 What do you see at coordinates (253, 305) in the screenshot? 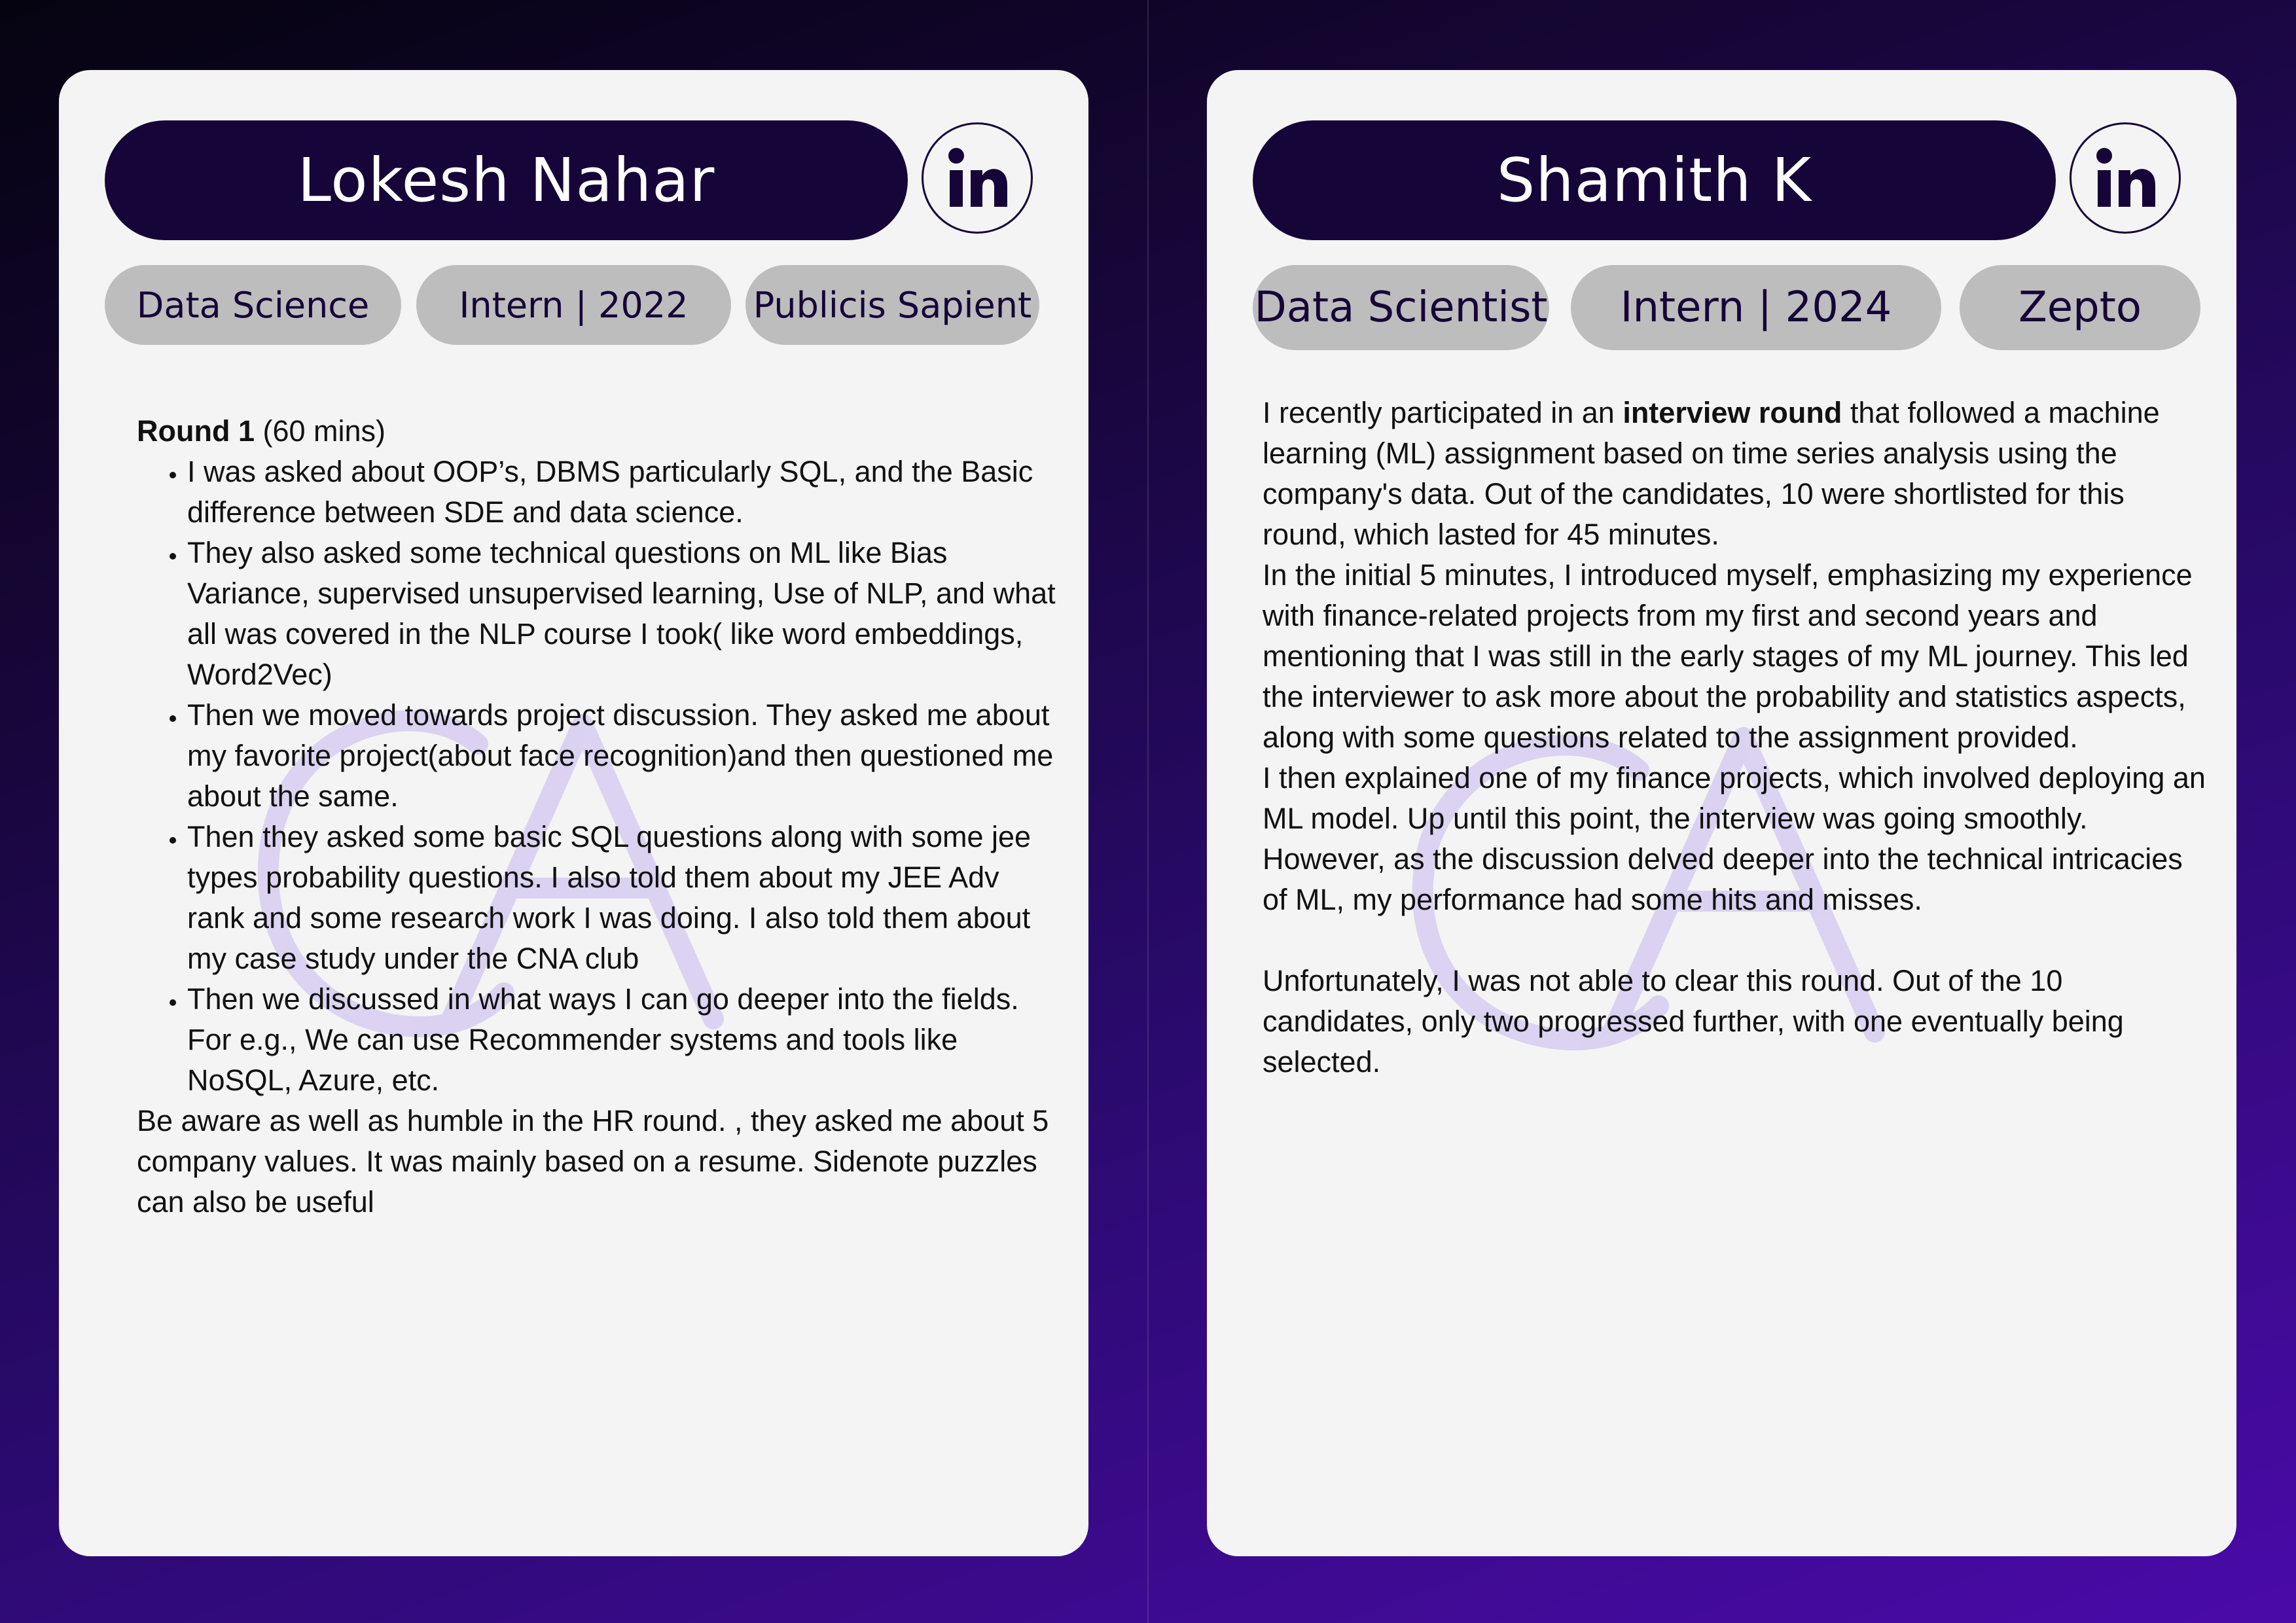
I see `tag-domain: Data Science` at bounding box center [253, 305].